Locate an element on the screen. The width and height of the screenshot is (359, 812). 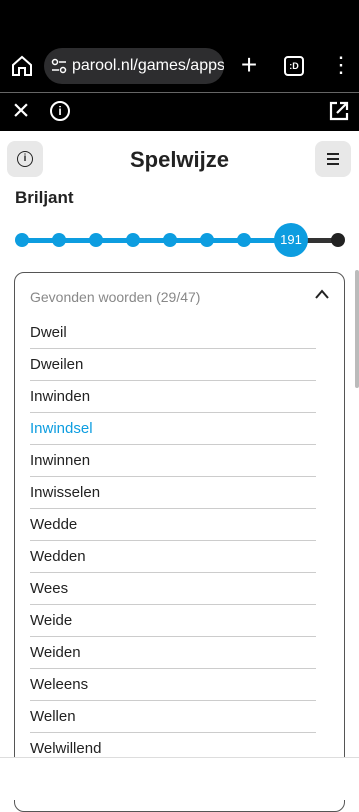
list-item: Dweilen is located at coordinates (173, 365).